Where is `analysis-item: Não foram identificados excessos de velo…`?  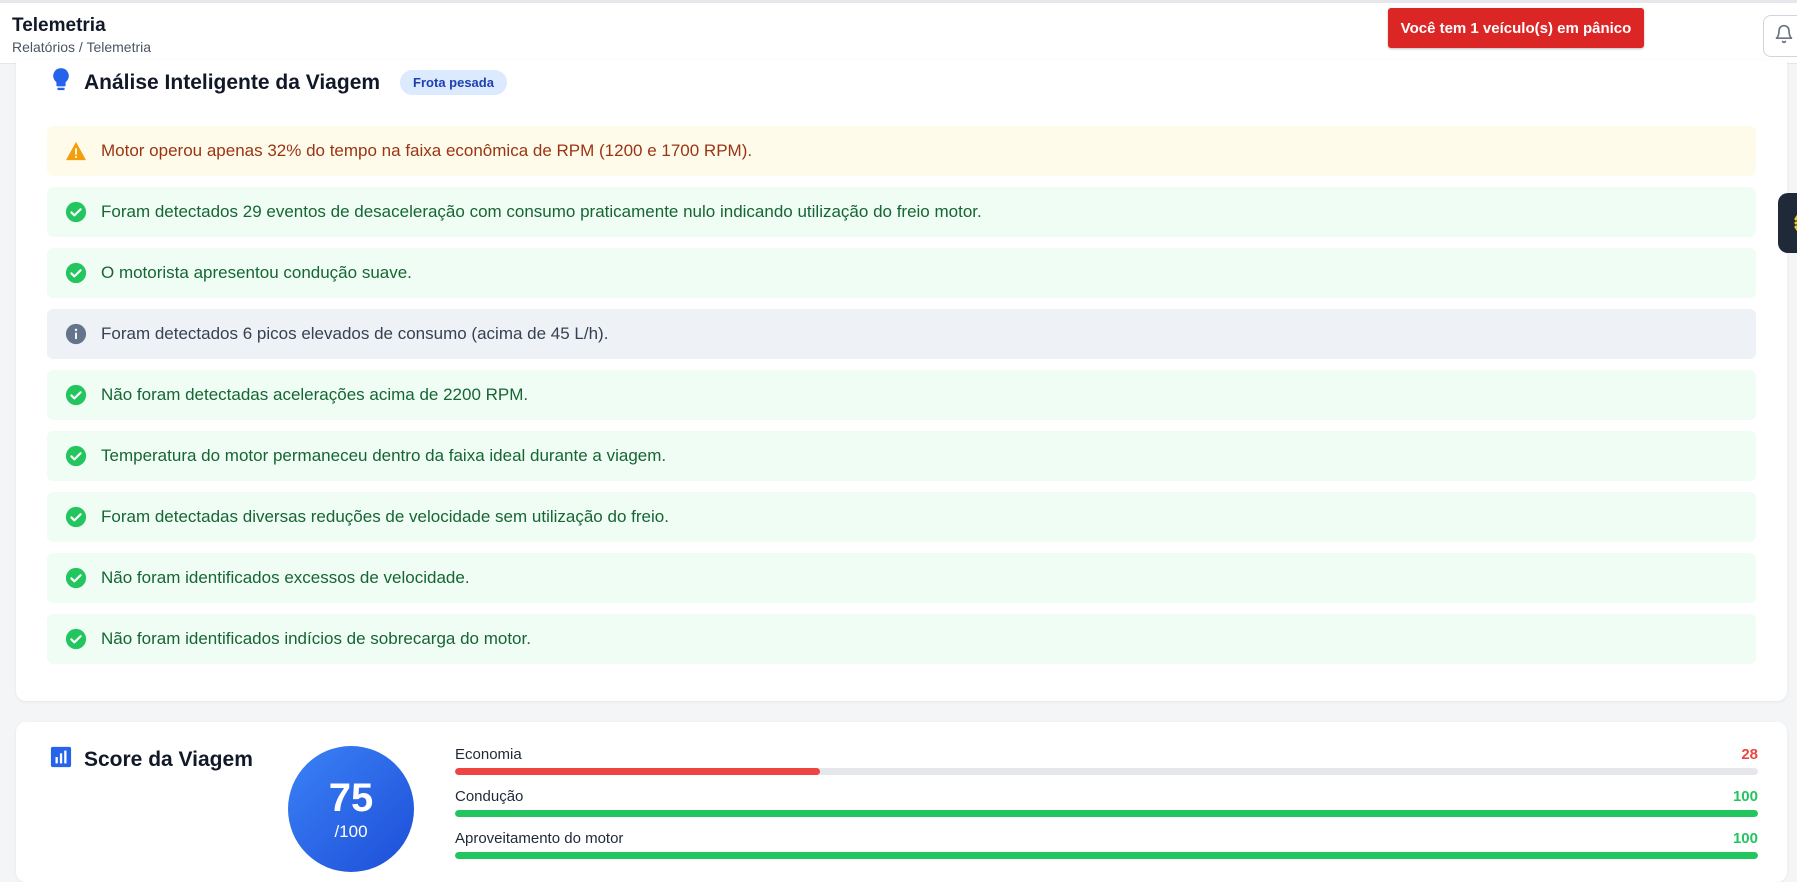
analysis-item: Não foram identificados excessos de velo… is located at coordinates (901, 578).